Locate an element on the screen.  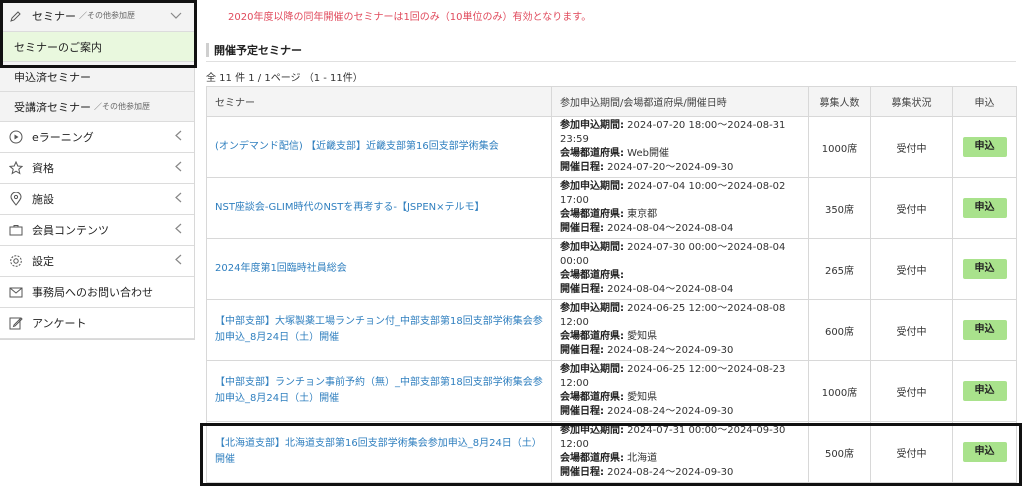
sidebar-item-member-contents: 会員コンテンツ is located at coordinates (97, 230).